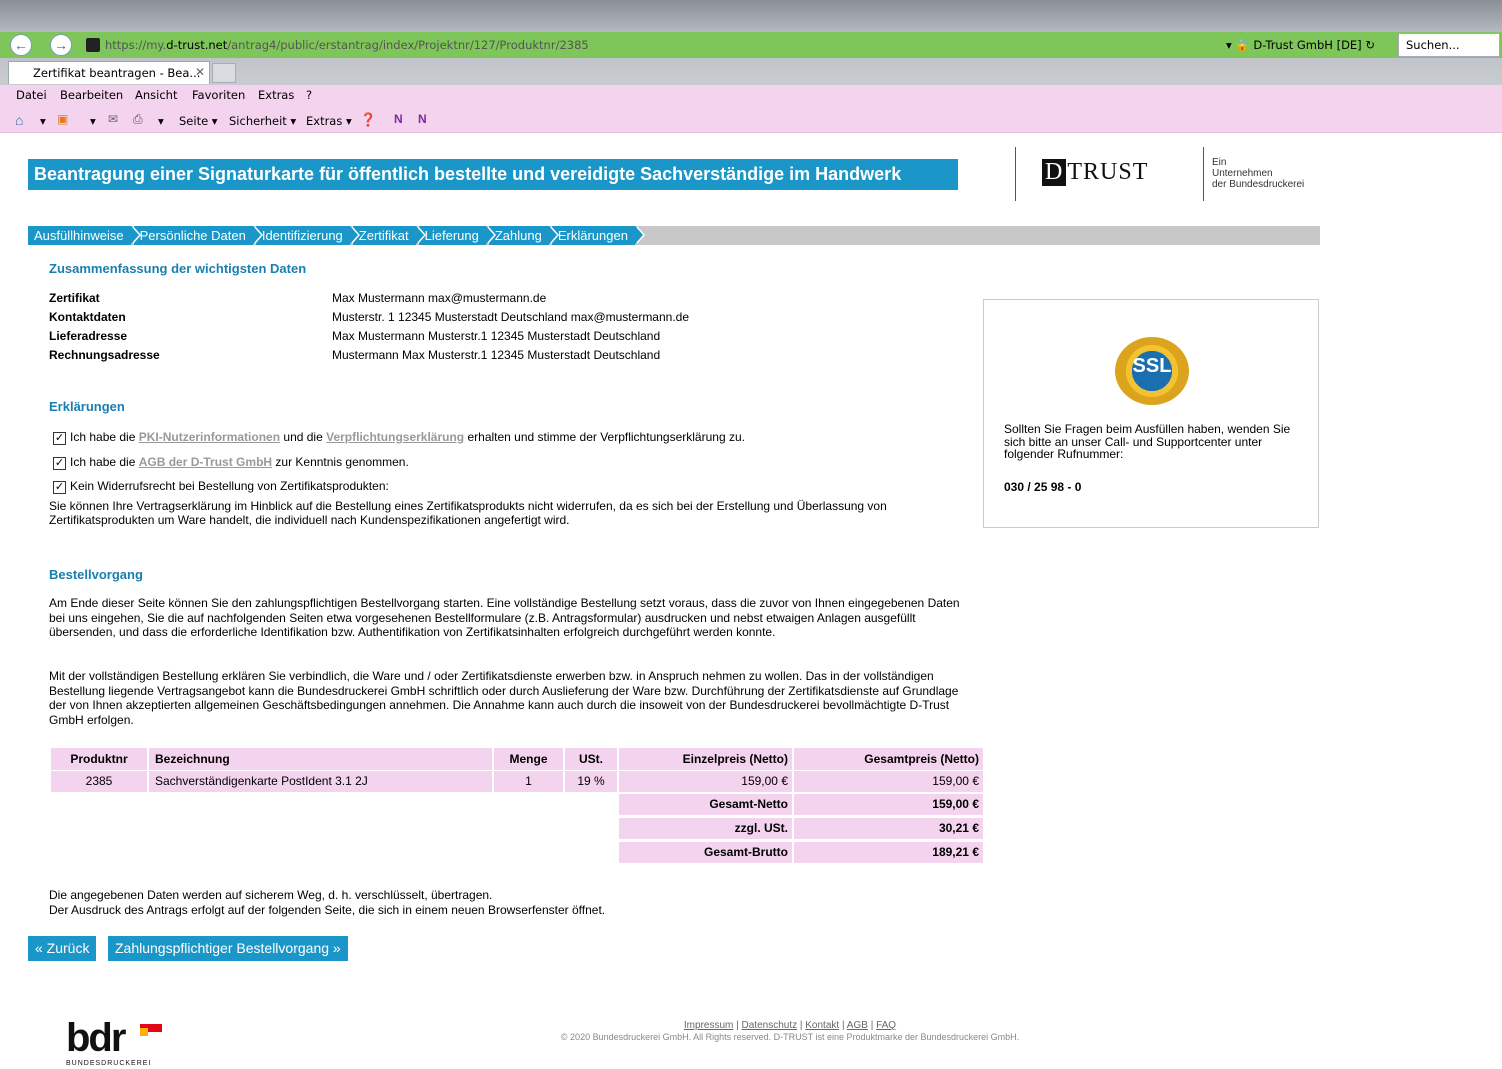 The width and height of the screenshot is (1502, 1069). Describe the element at coordinates (1300, 45) in the screenshot. I see `site-identity: ▾ 🔒 D-Trust GmbH [DE] ↻` at that location.